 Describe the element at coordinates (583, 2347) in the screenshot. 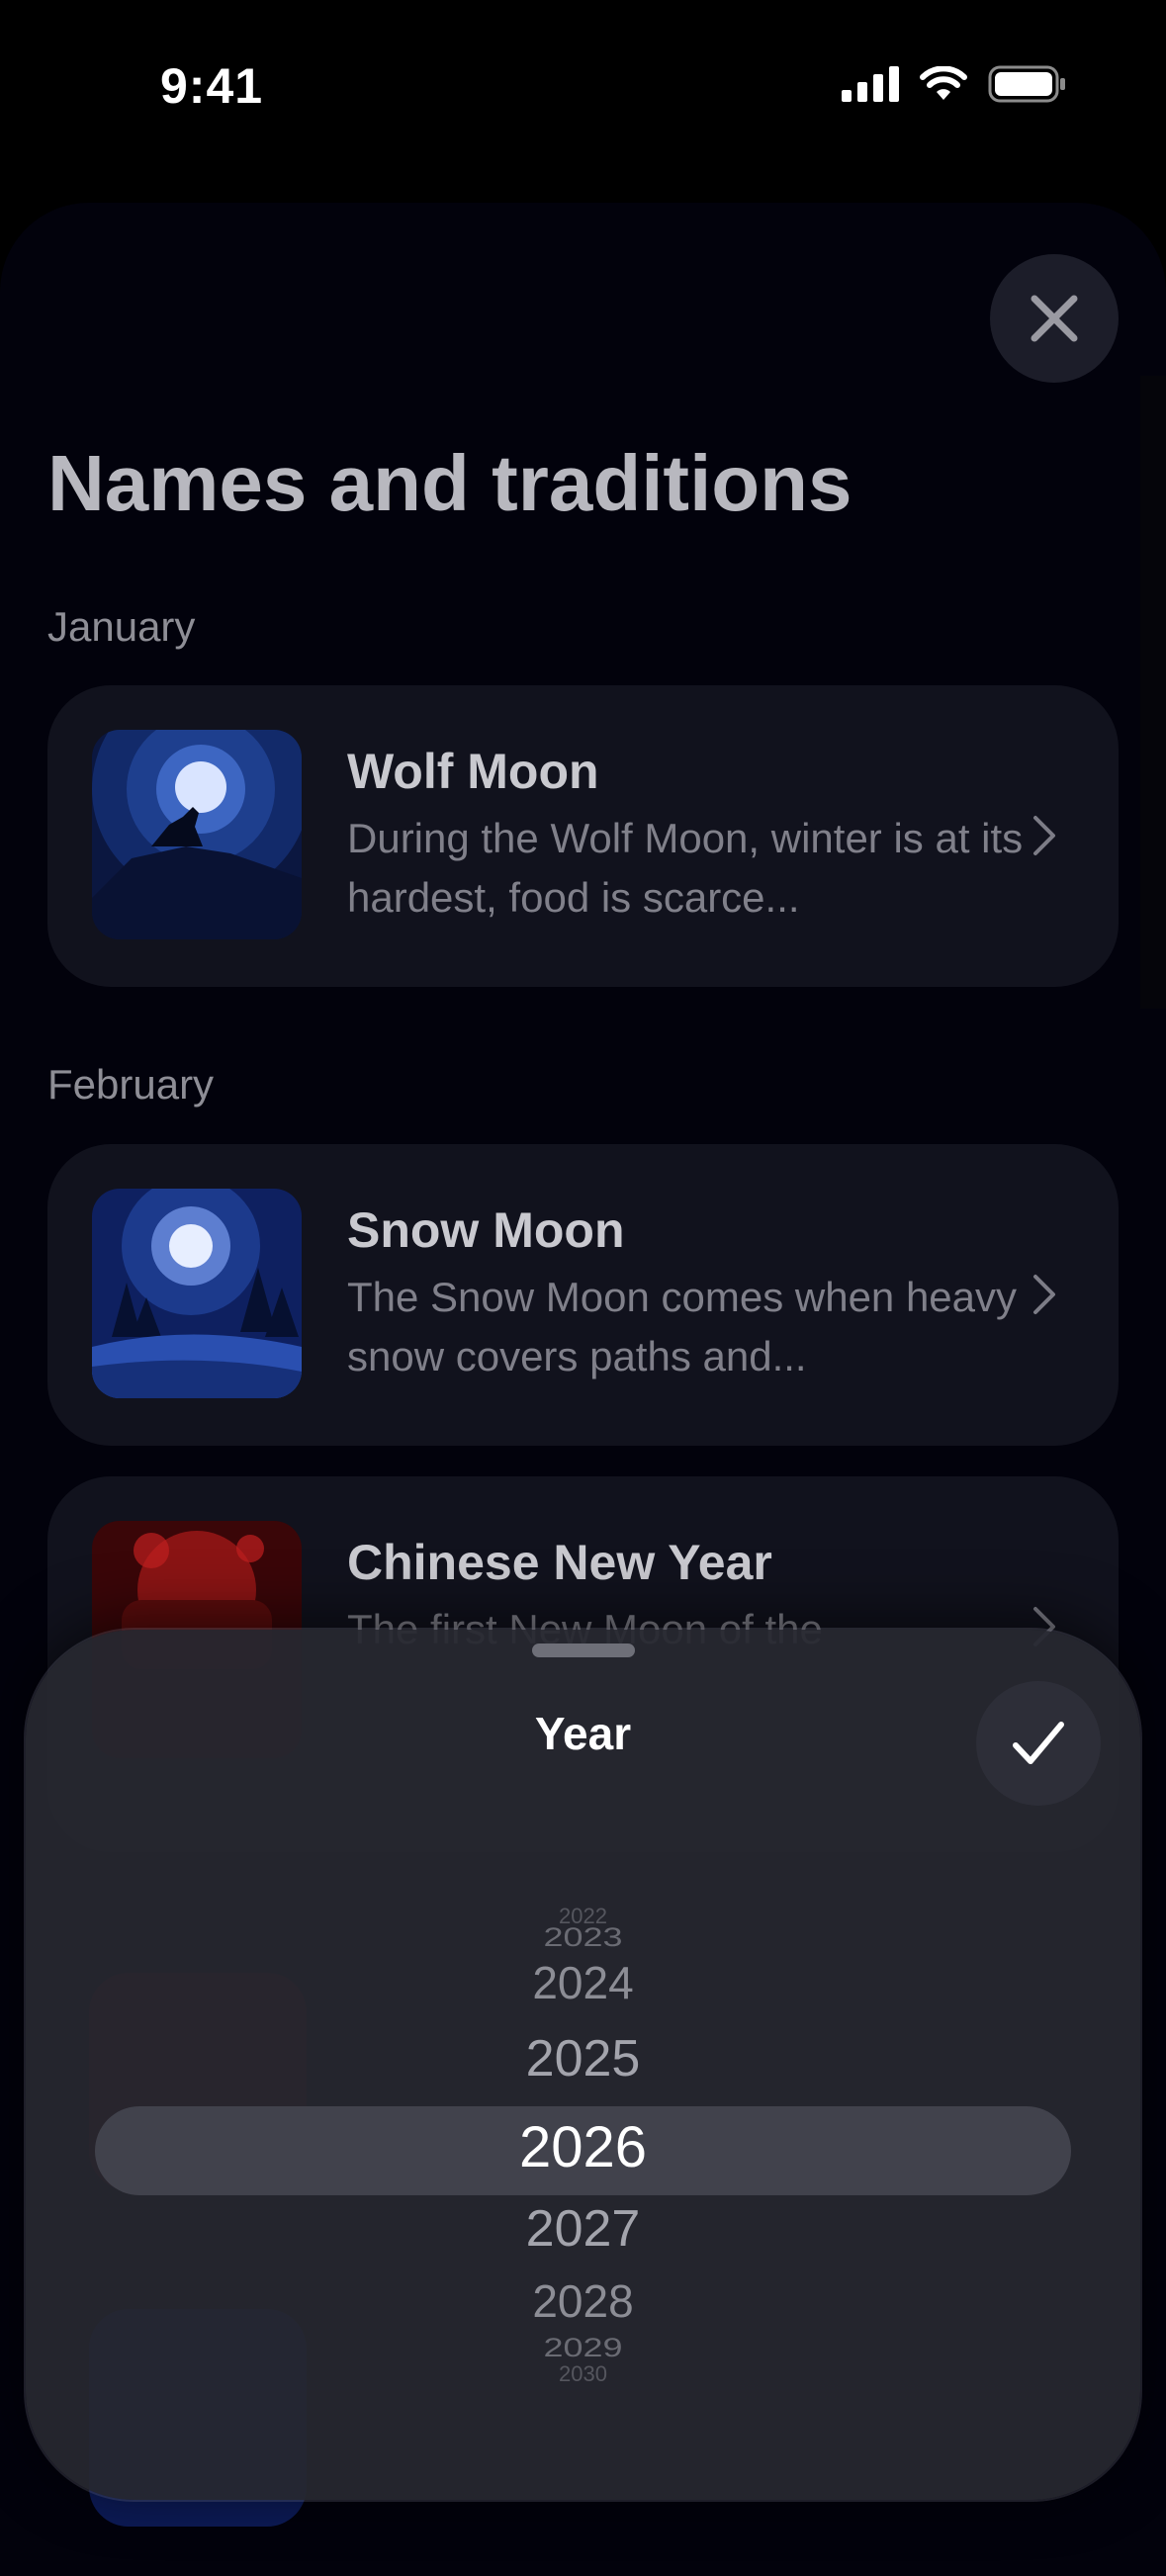

I see `year-option: 2029` at that location.